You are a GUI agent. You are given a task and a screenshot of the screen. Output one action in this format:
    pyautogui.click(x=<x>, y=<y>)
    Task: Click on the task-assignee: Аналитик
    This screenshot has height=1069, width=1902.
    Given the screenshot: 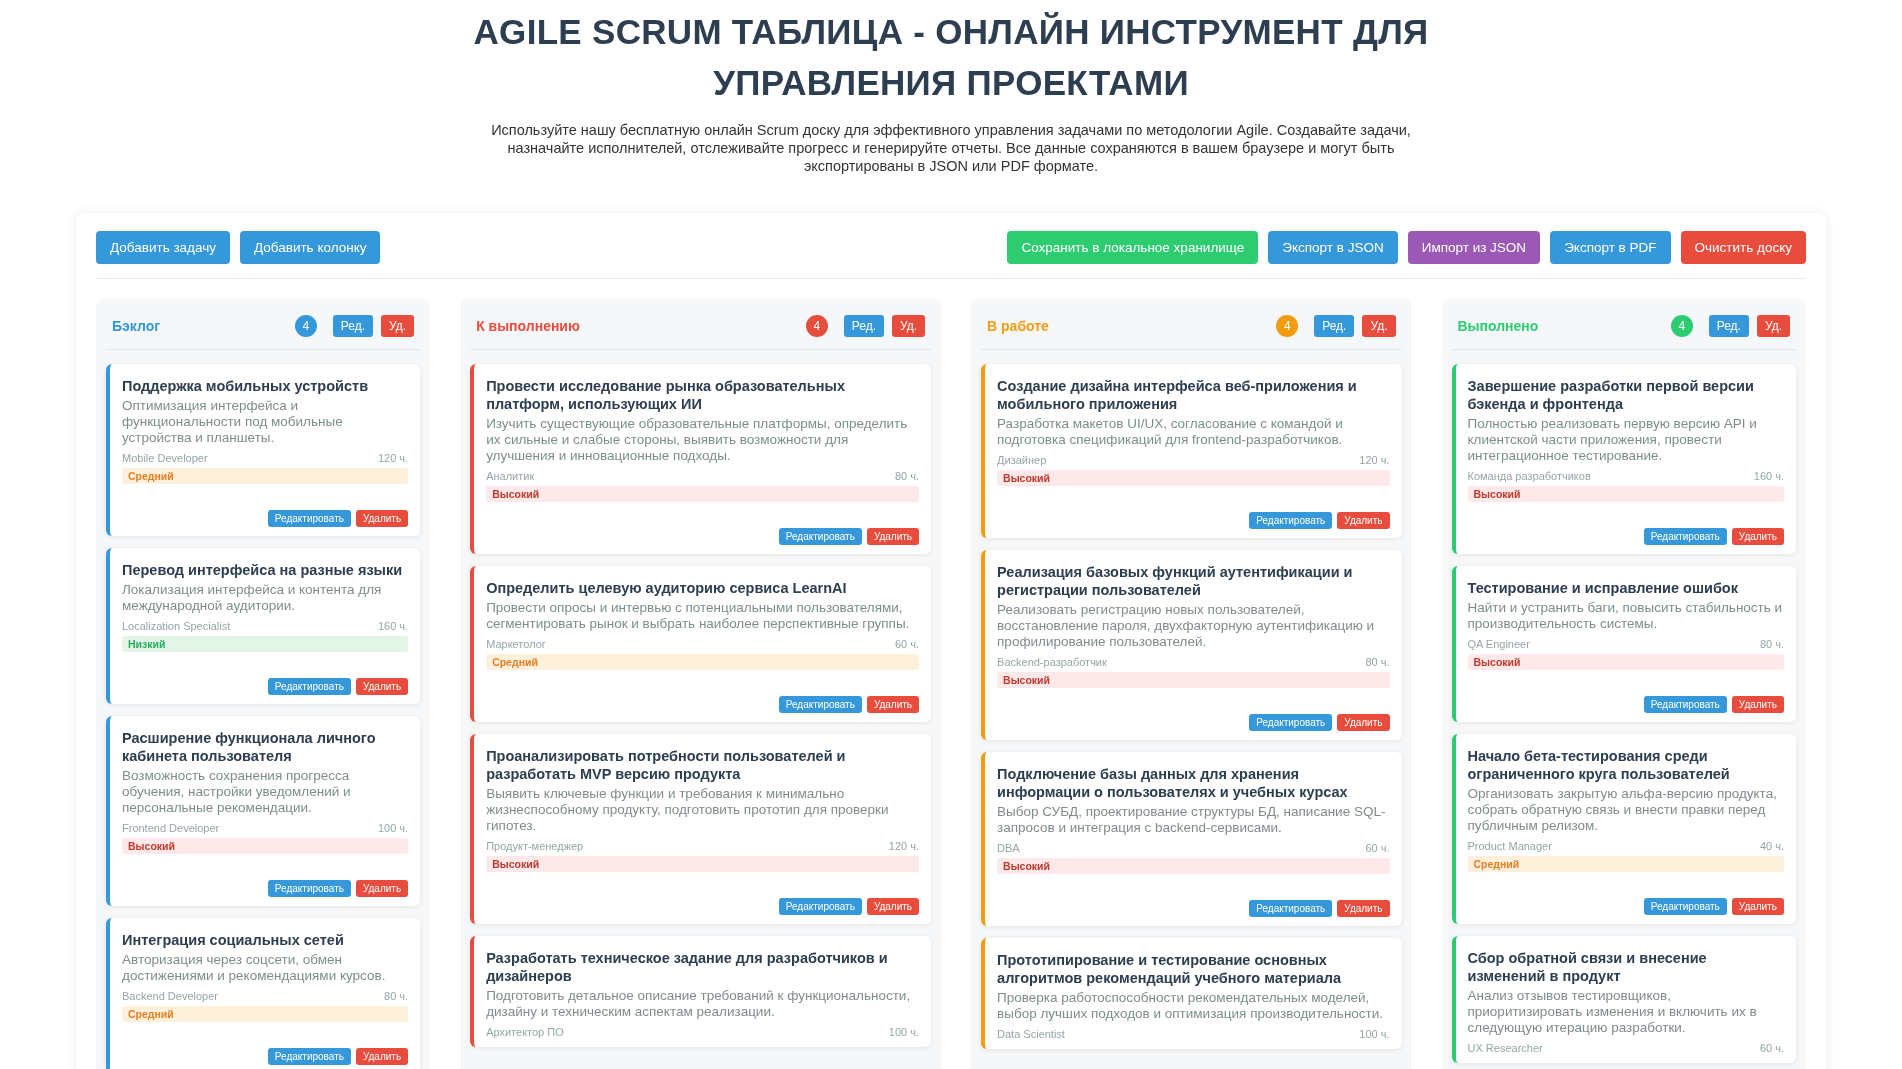 What is the action you would take?
    pyautogui.click(x=510, y=476)
    